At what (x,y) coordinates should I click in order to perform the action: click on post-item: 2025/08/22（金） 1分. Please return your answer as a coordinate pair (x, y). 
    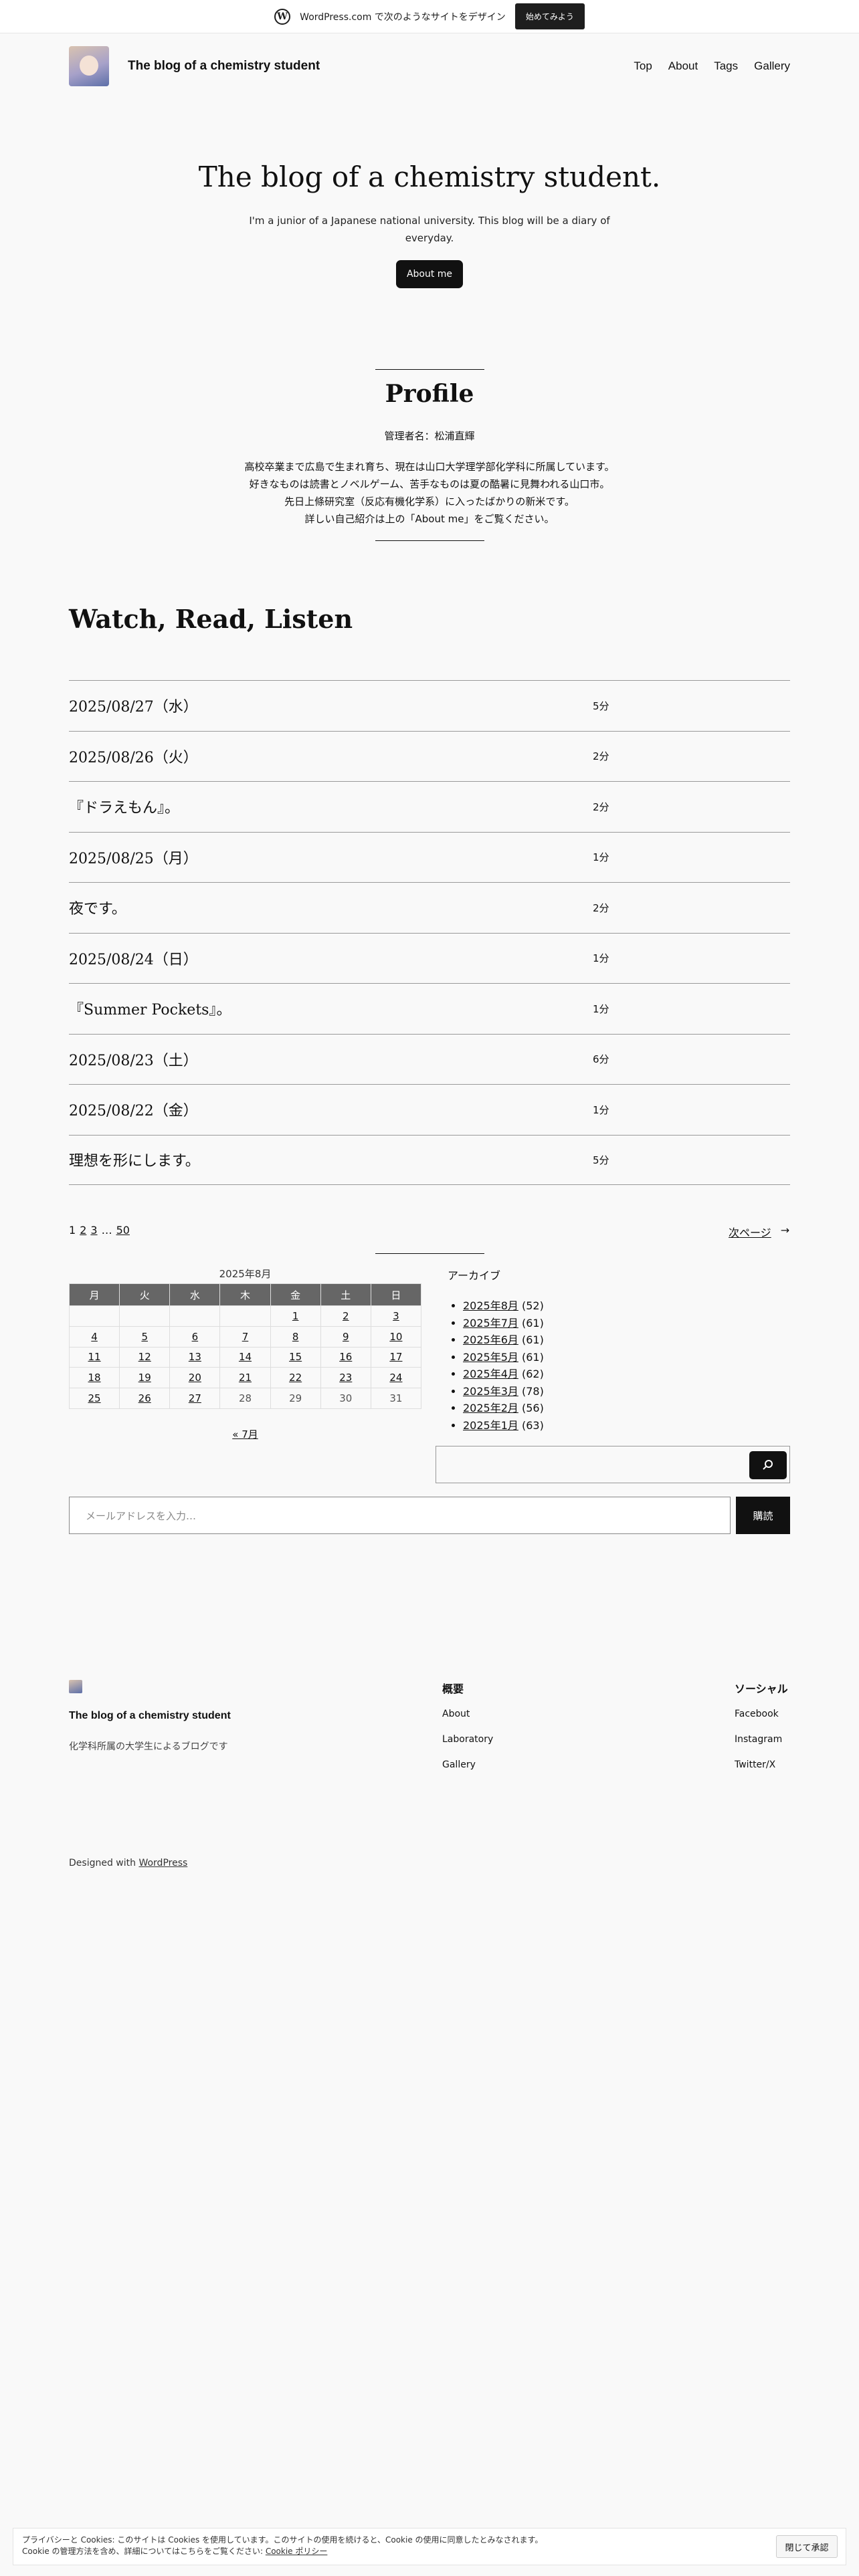
    Looking at the image, I should click on (429, 1109).